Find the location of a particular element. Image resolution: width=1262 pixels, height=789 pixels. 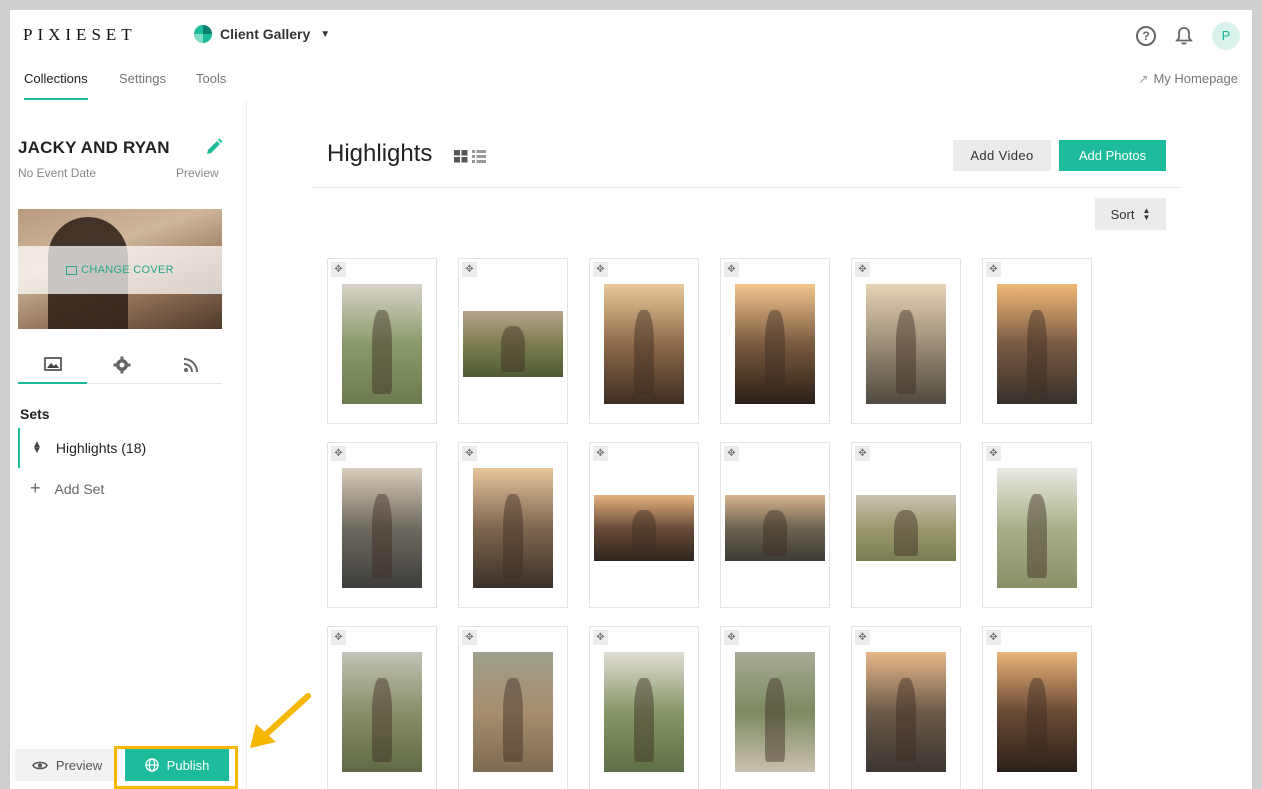

tab-settings: Settings is located at coordinates (142, 85).